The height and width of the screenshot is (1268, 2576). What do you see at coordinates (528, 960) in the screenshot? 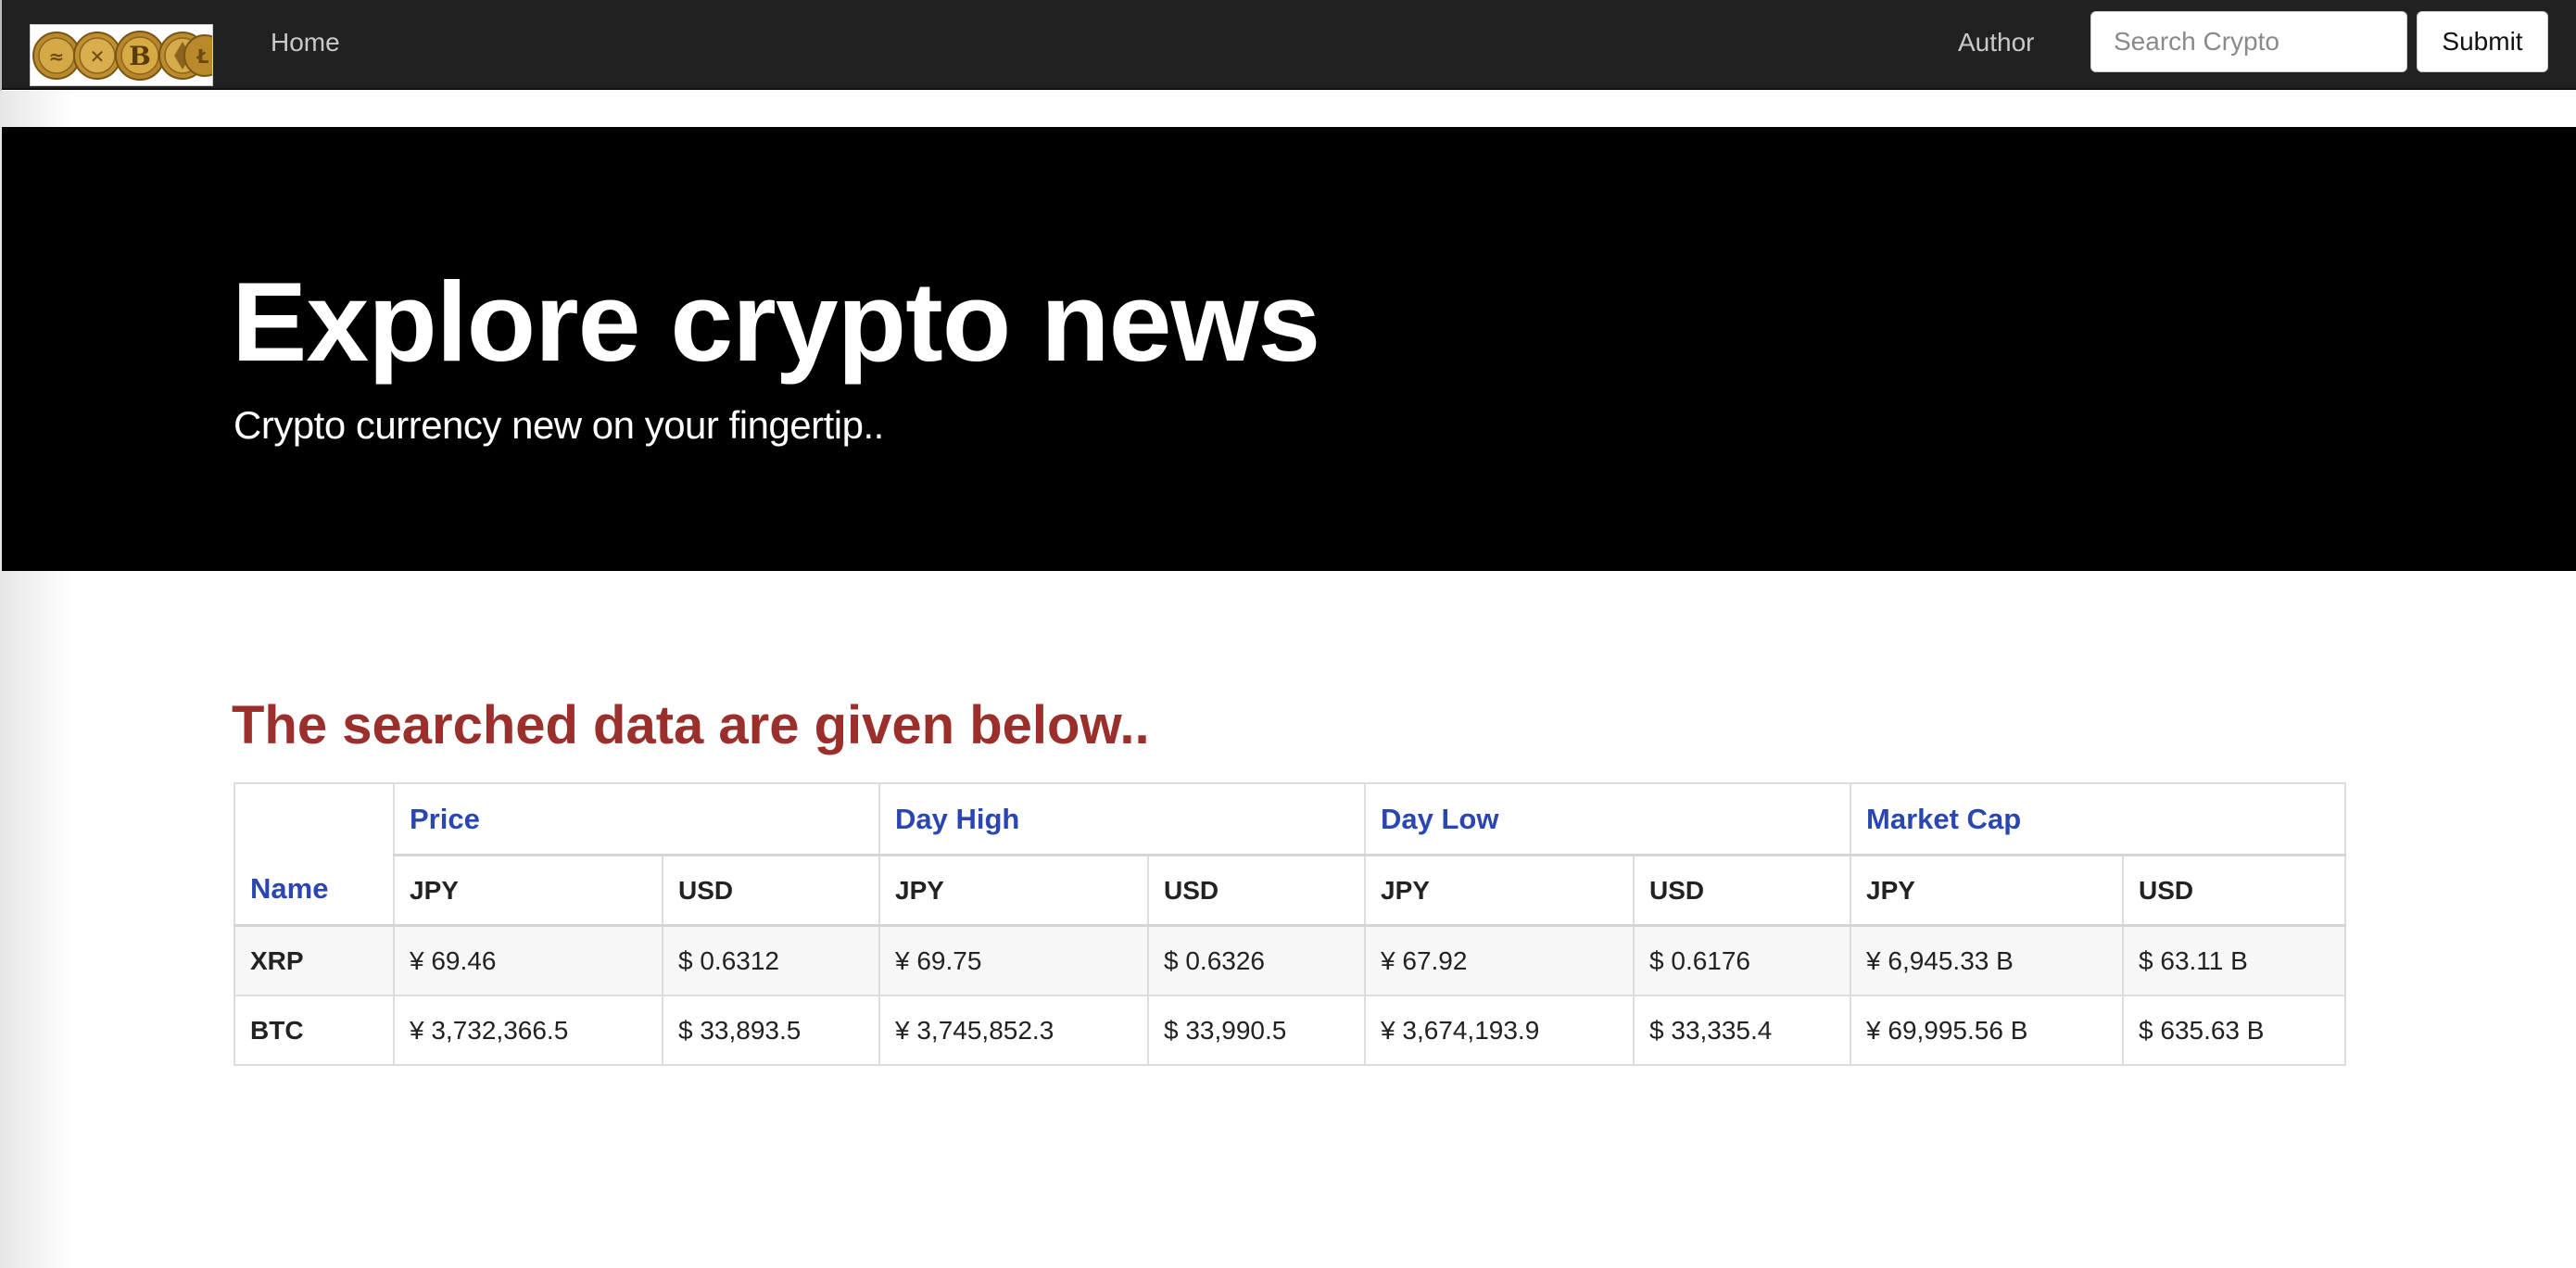
I see `price-jpy-cell: ¥ 69.46` at bounding box center [528, 960].